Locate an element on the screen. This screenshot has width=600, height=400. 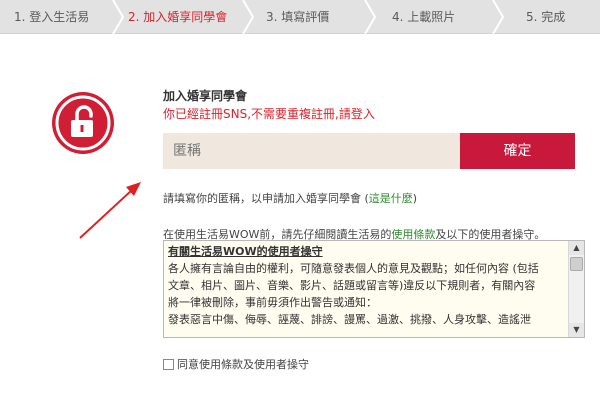
hint-text-end: ) is located at coordinates (415, 198).